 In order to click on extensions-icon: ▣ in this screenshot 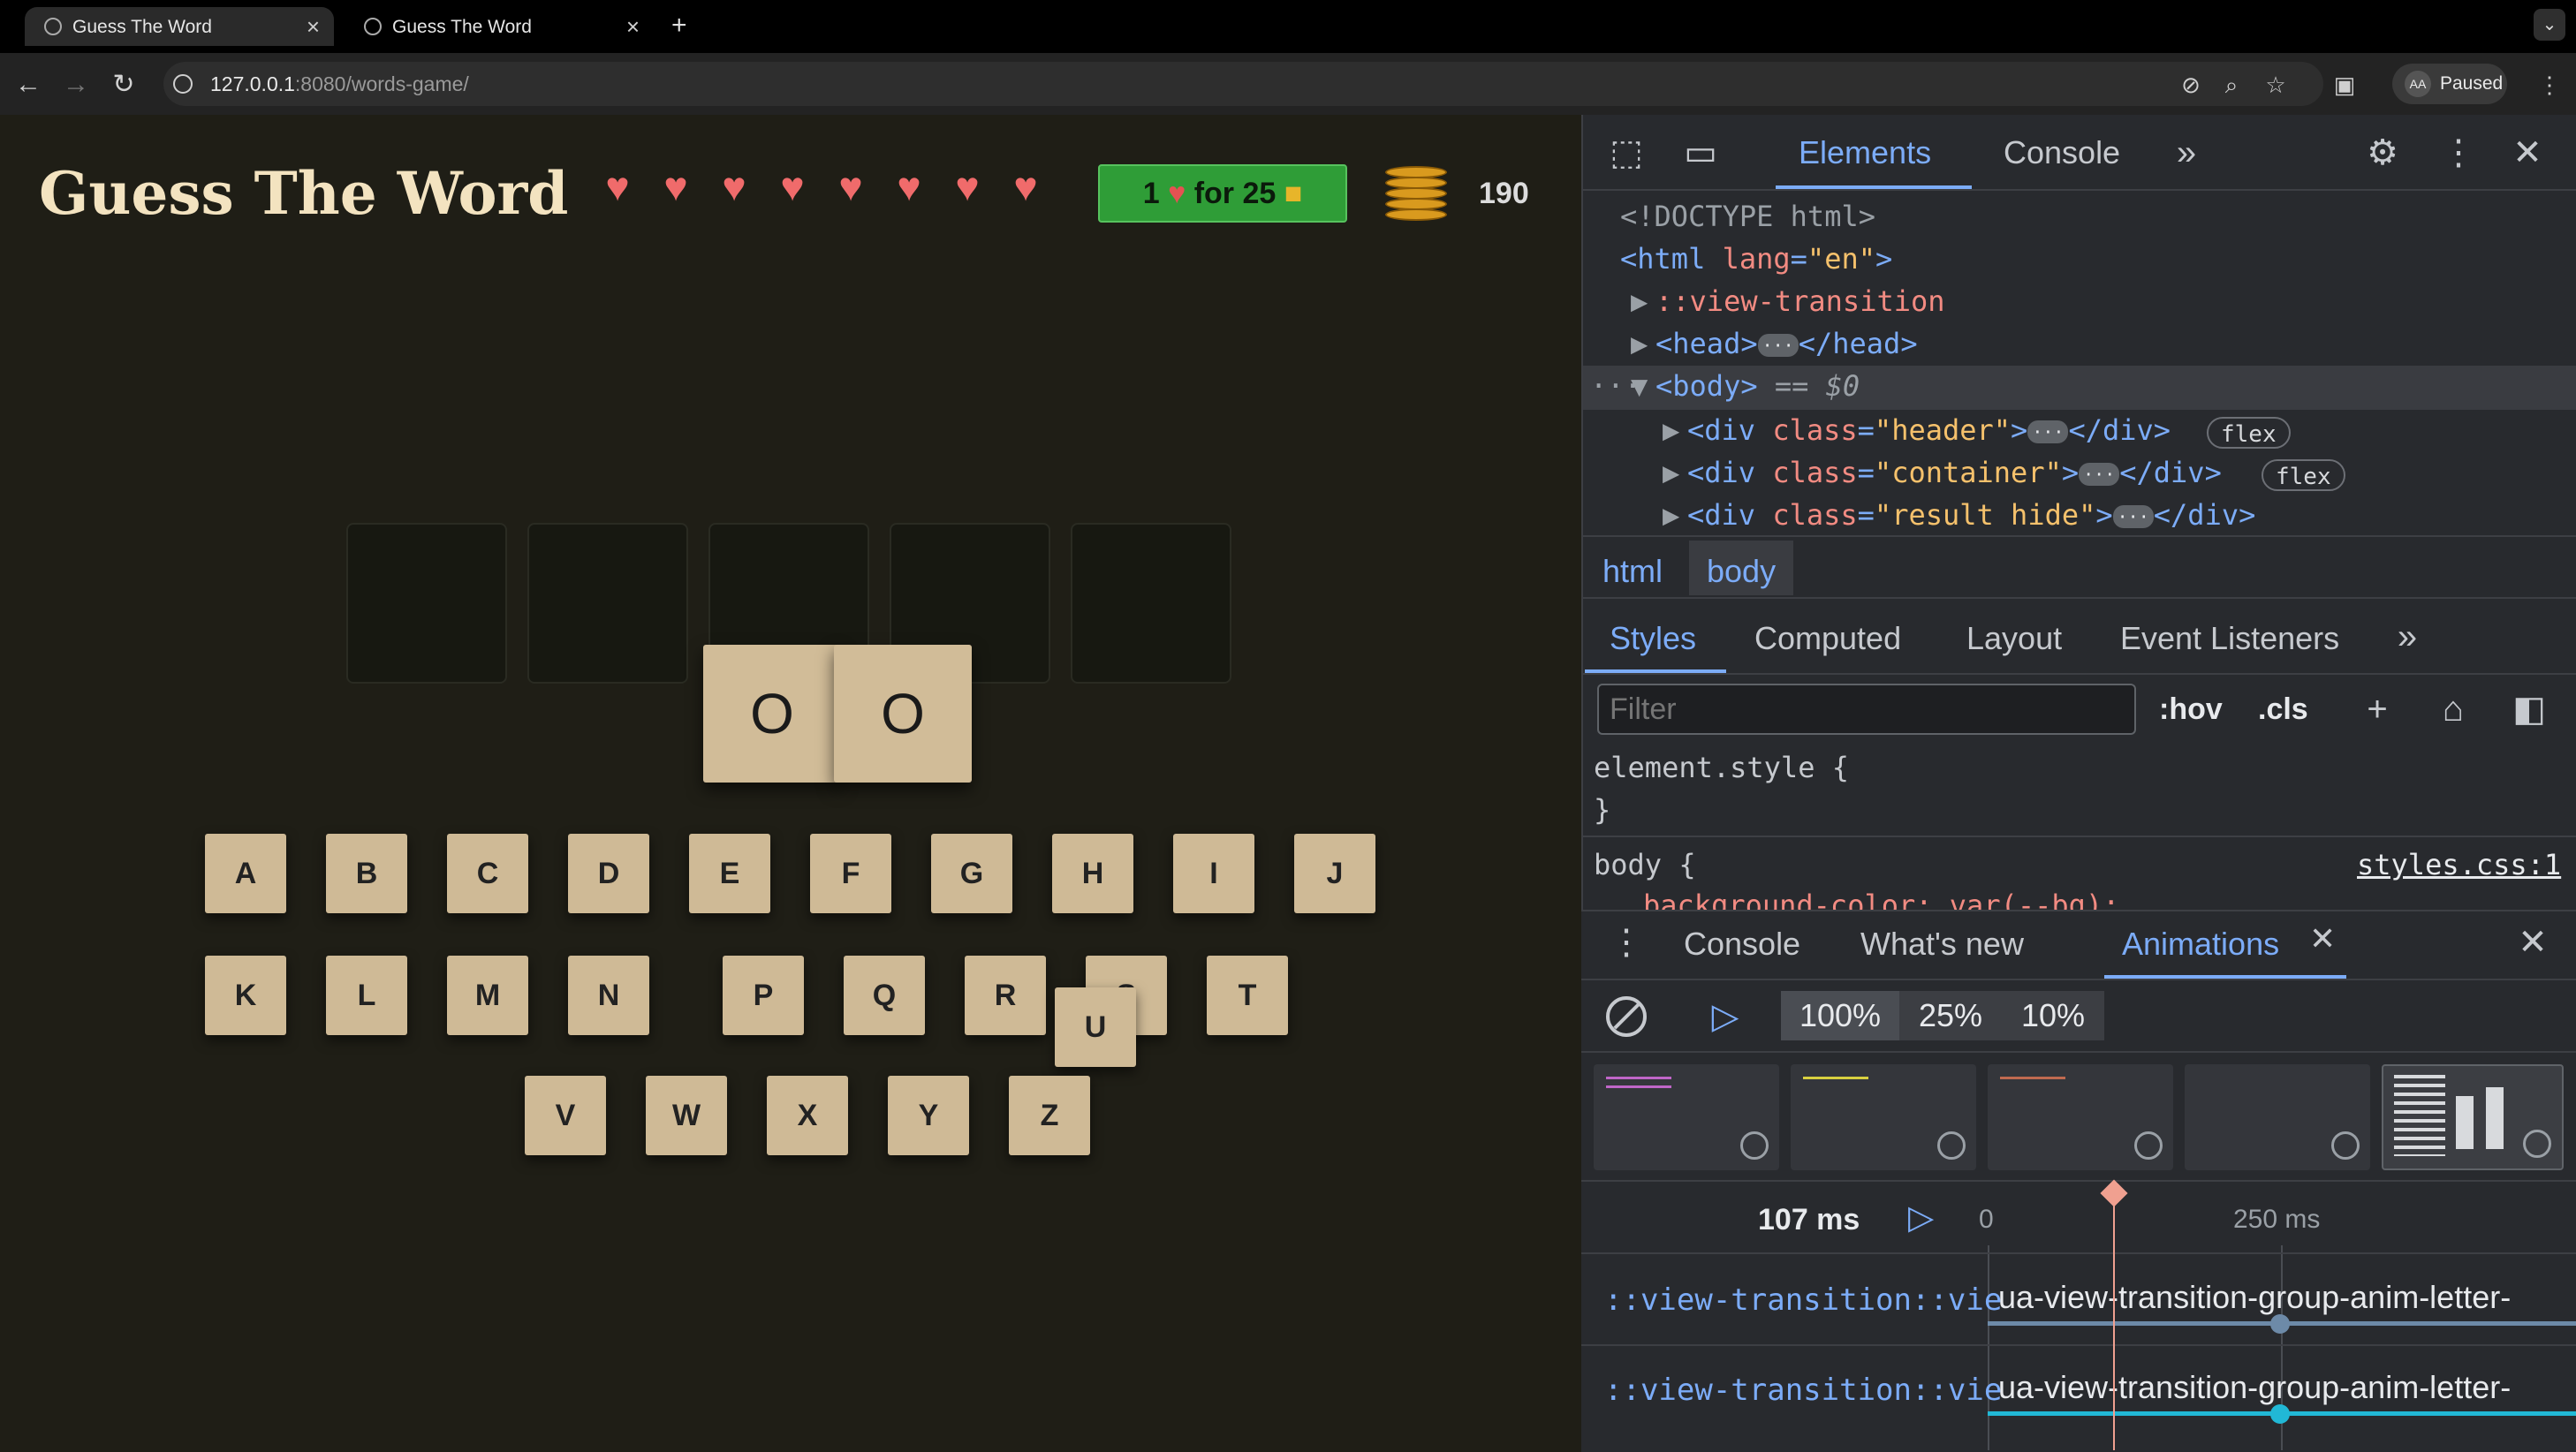, I will do `click(2344, 85)`.